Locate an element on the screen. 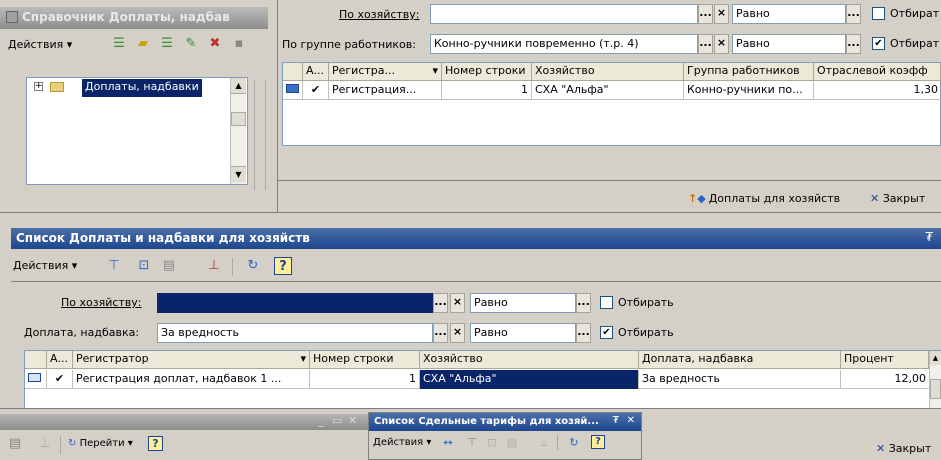  farm-filter-condition: Равно is located at coordinates (523, 303).